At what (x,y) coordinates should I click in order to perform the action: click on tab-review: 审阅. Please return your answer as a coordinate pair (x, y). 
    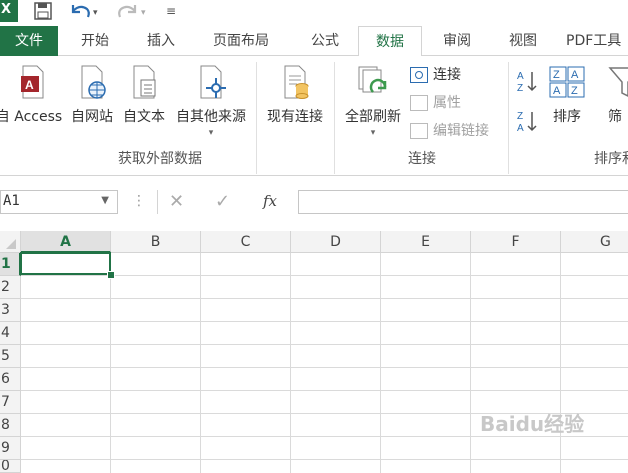
    Looking at the image, I should click on (457, 41).